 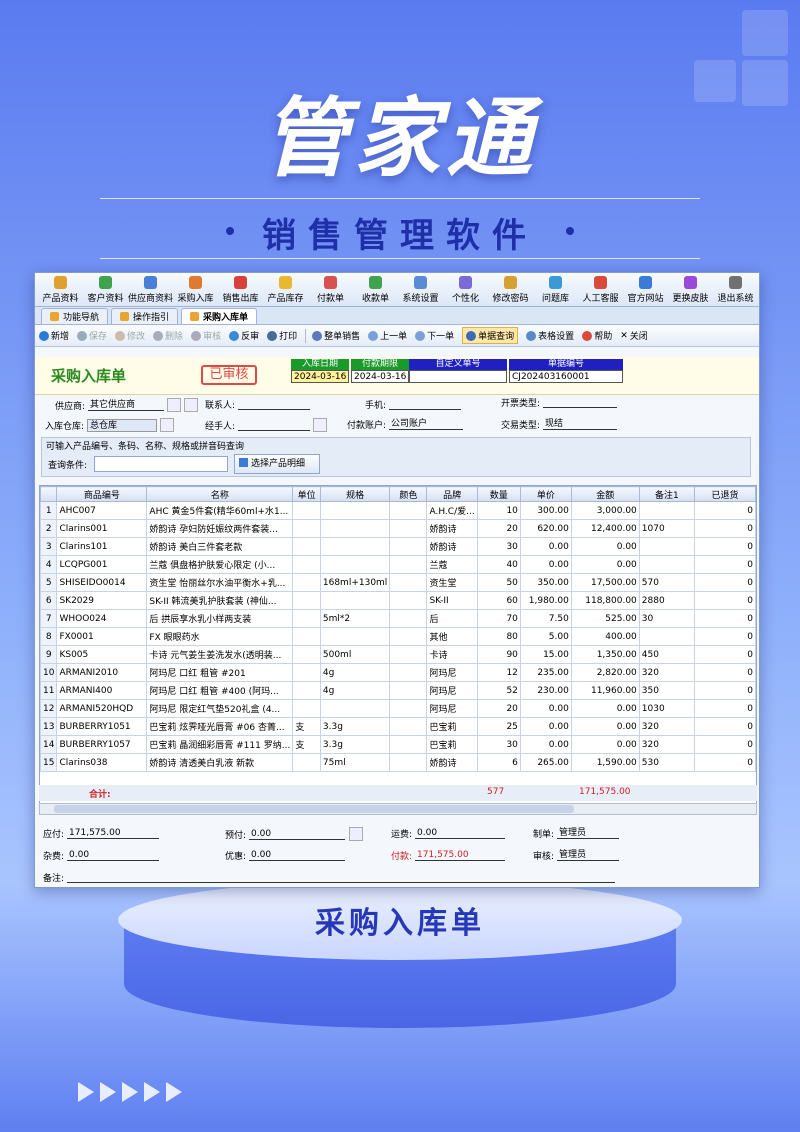 What do you see at coordinates (605, 618) in the screenshot?
I see `table-cell: 525.00` at bounding box center [605, 618].